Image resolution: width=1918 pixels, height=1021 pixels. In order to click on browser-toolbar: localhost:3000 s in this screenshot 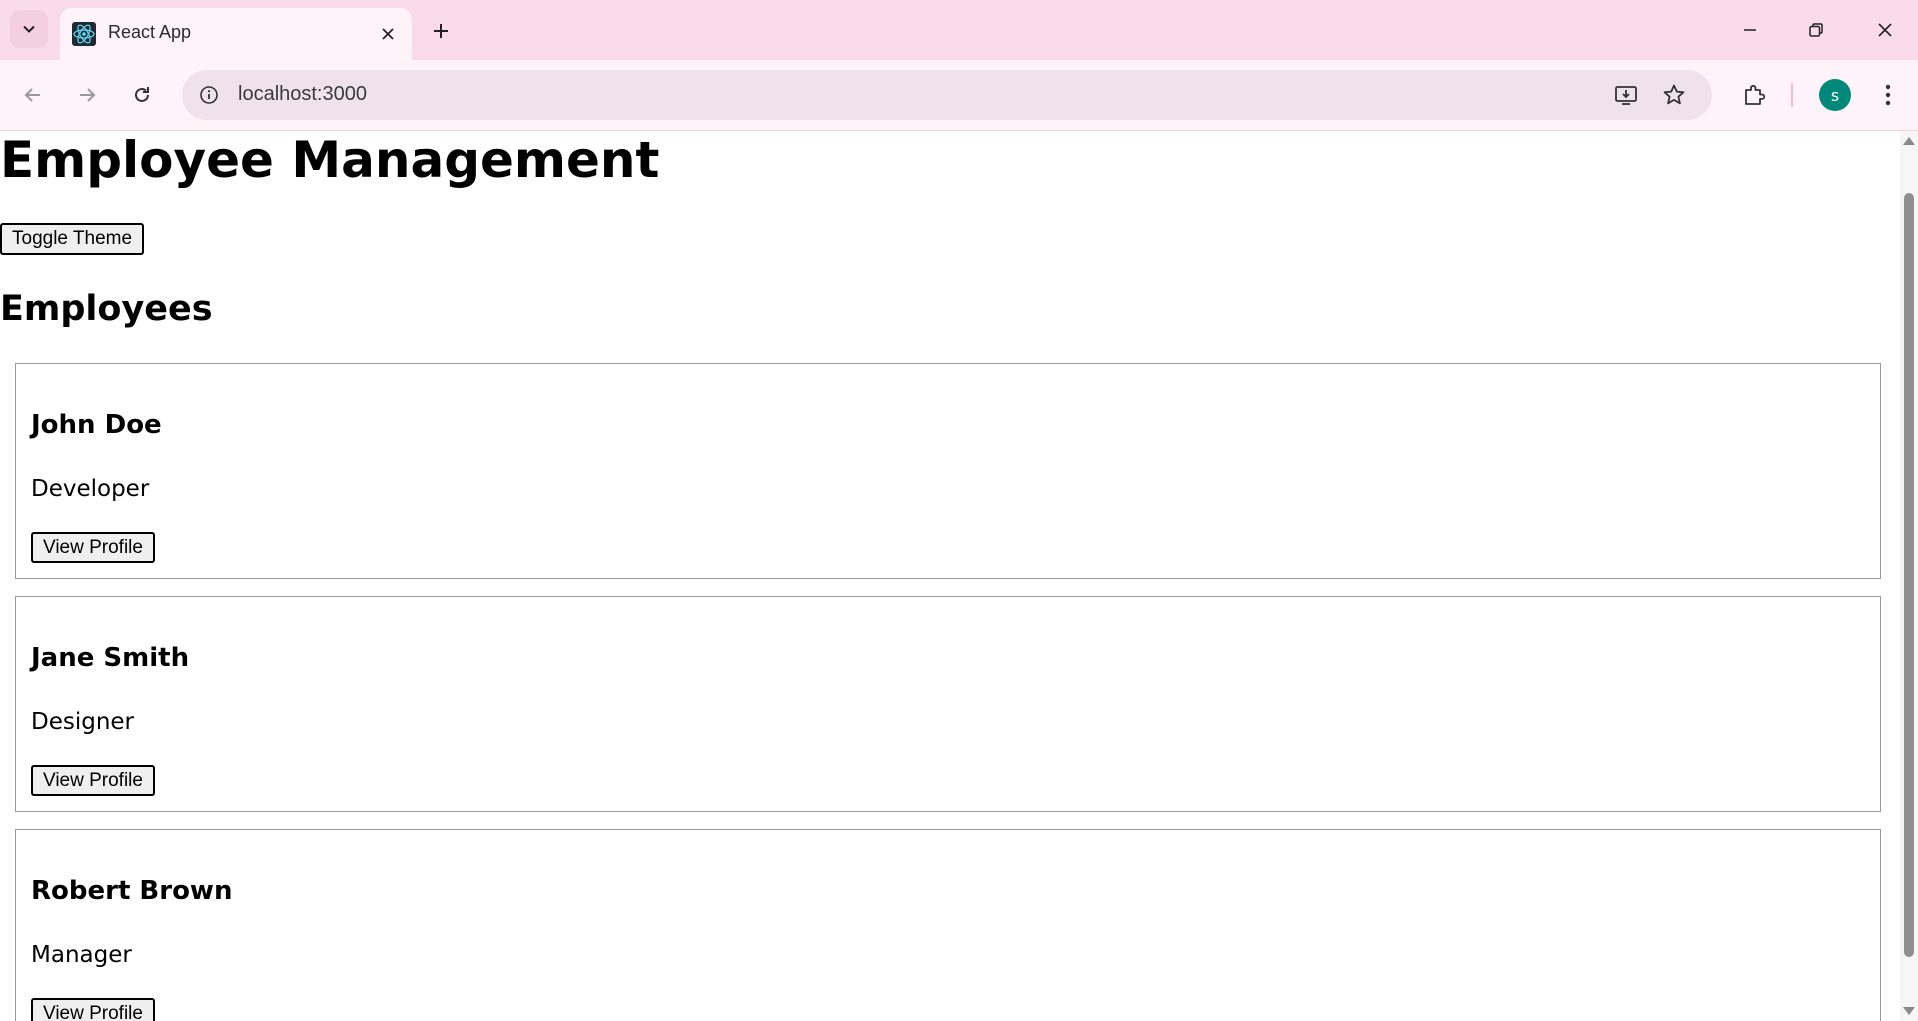, I will do `click(959, 95)`.